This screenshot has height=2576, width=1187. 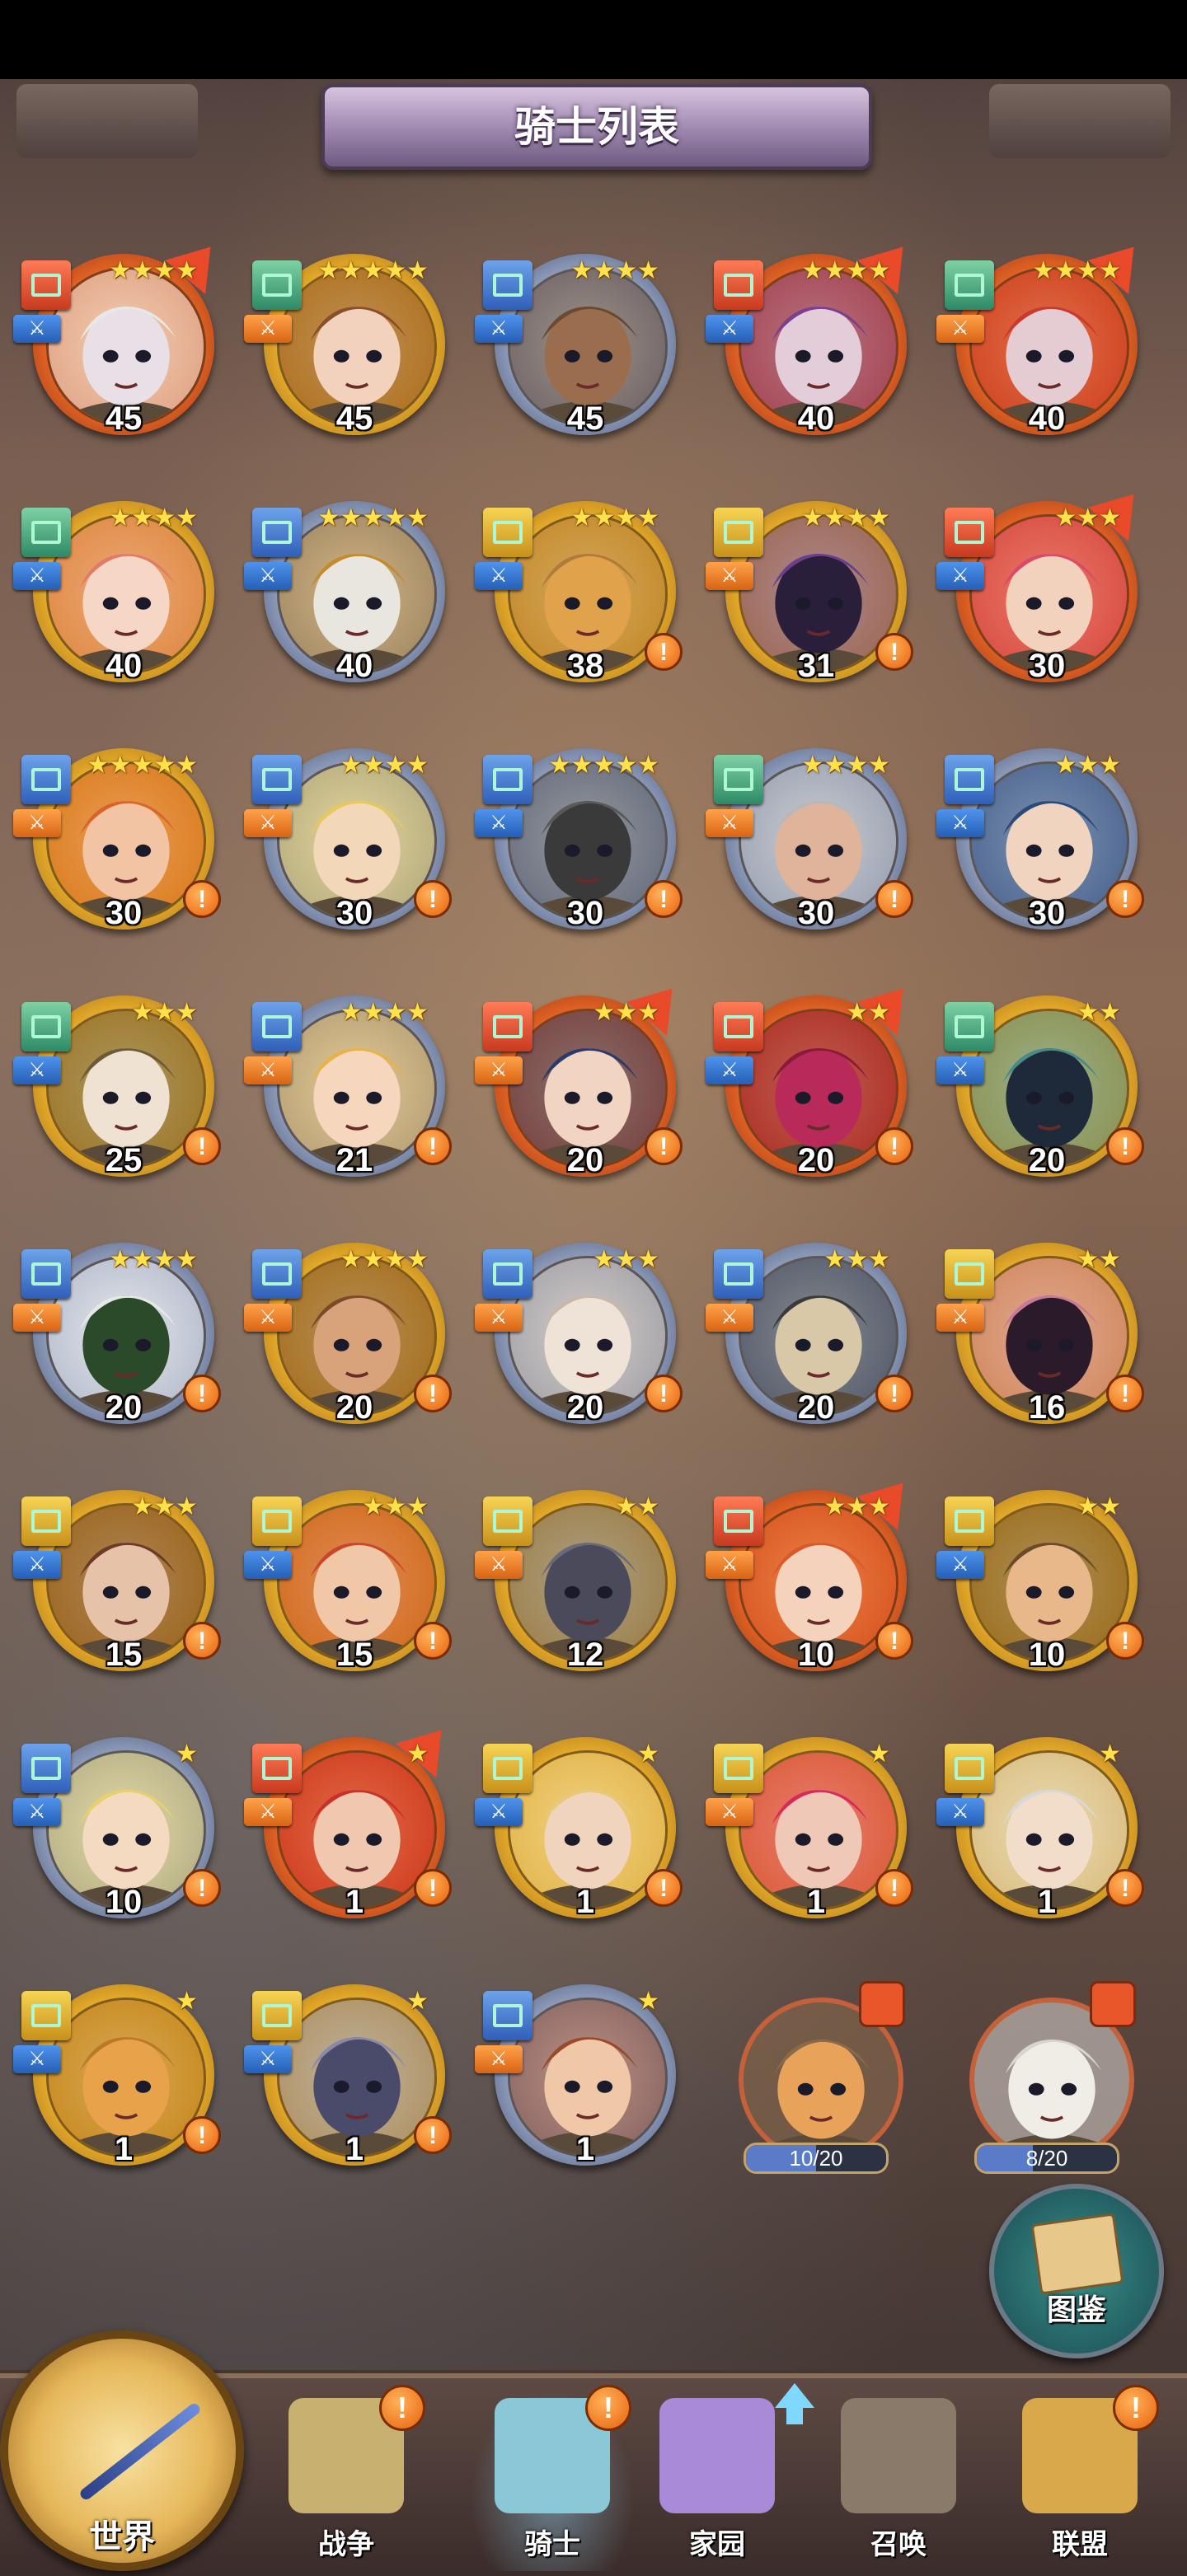 What do you see at coordinates (1040, 2085) in the screenshot?
I see `fragment-card: 8/20` at bounding box center [1040, 2085].